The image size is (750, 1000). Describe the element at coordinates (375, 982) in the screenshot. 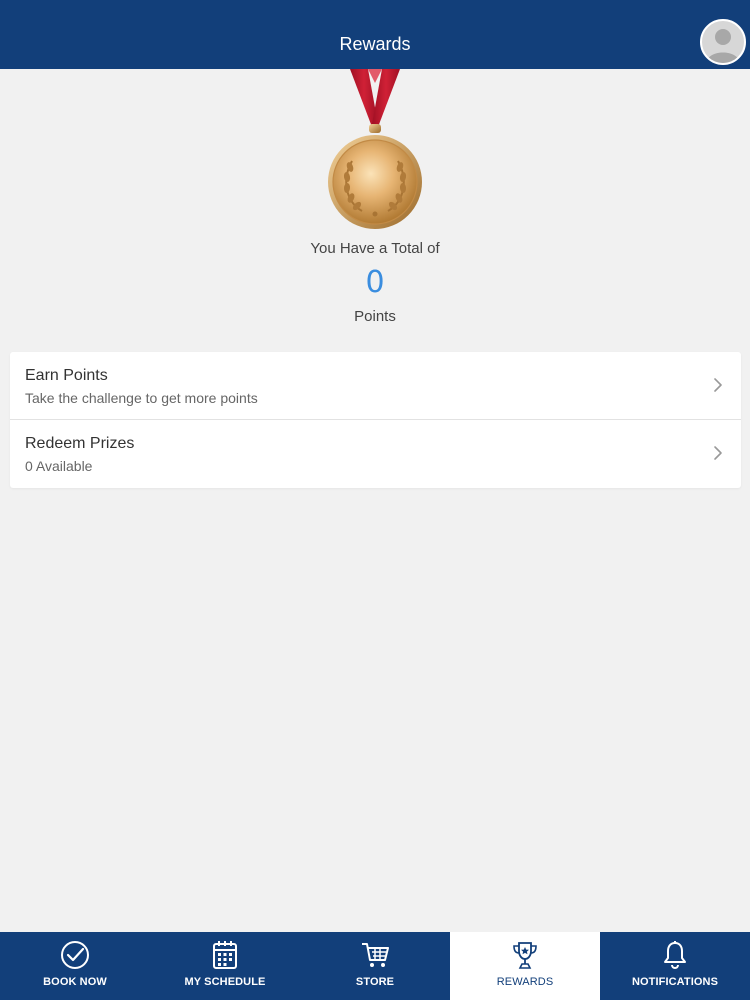

I see `tab-store-label: STORE` at that location.